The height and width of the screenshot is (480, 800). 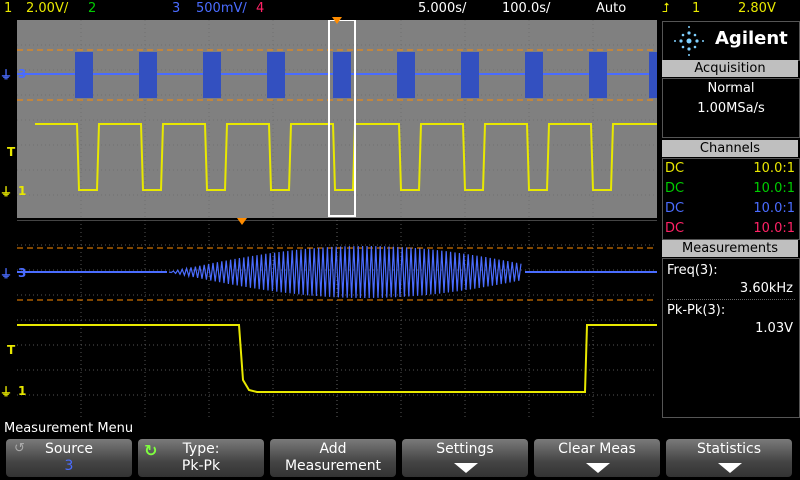 What do you see at coordinates (6, 191) in the screenshot?
I see `ch1-ground-marker: ⏚` at bounding box center [6, 191].